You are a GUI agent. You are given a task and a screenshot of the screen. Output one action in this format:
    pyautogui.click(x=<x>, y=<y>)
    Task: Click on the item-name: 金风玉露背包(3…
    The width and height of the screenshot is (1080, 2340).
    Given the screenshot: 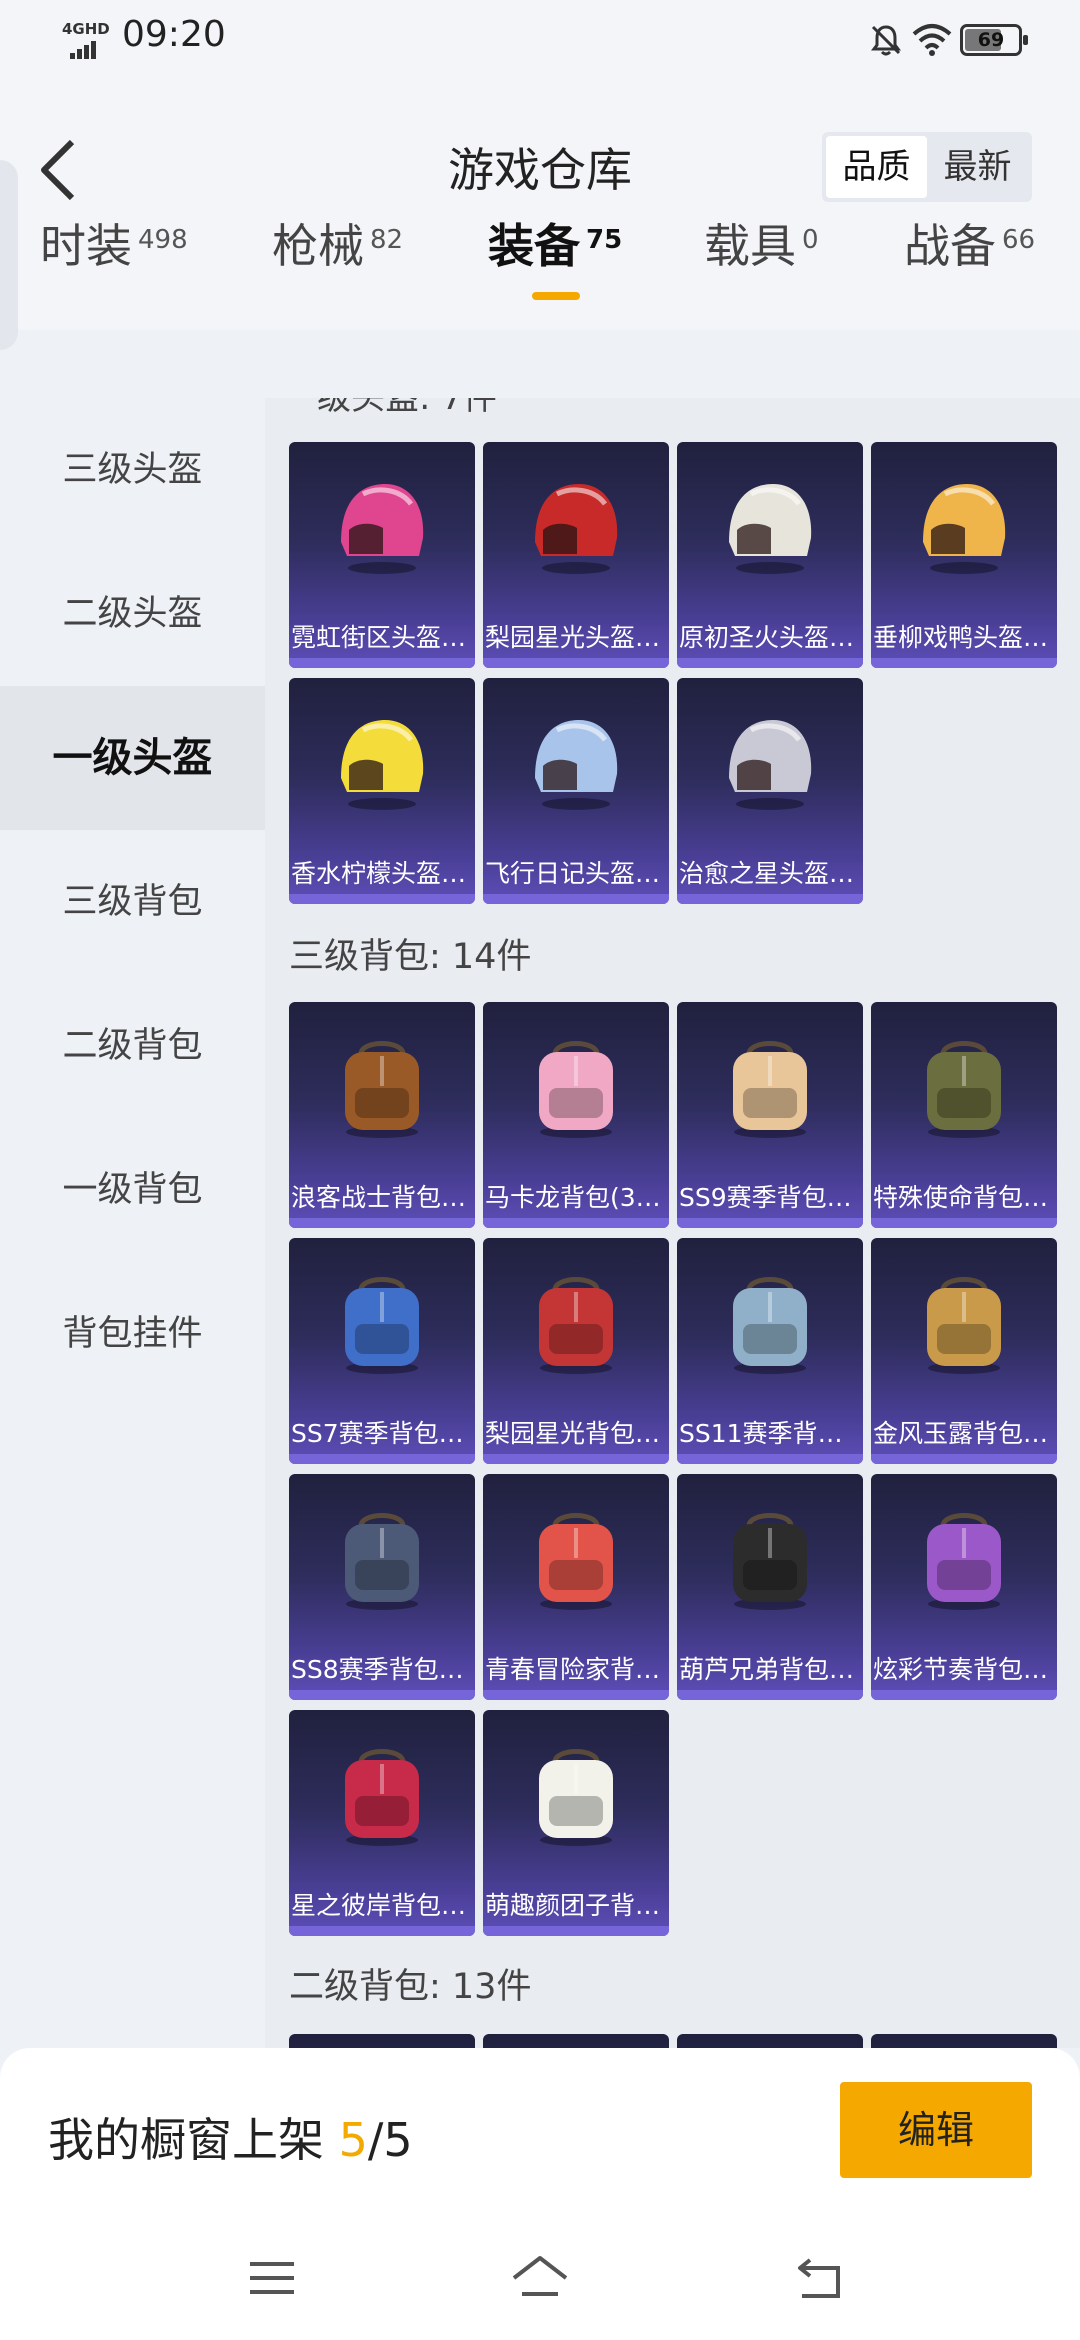 What is the action you would take?
    pyautogui.click(x=965, y=1433)
    